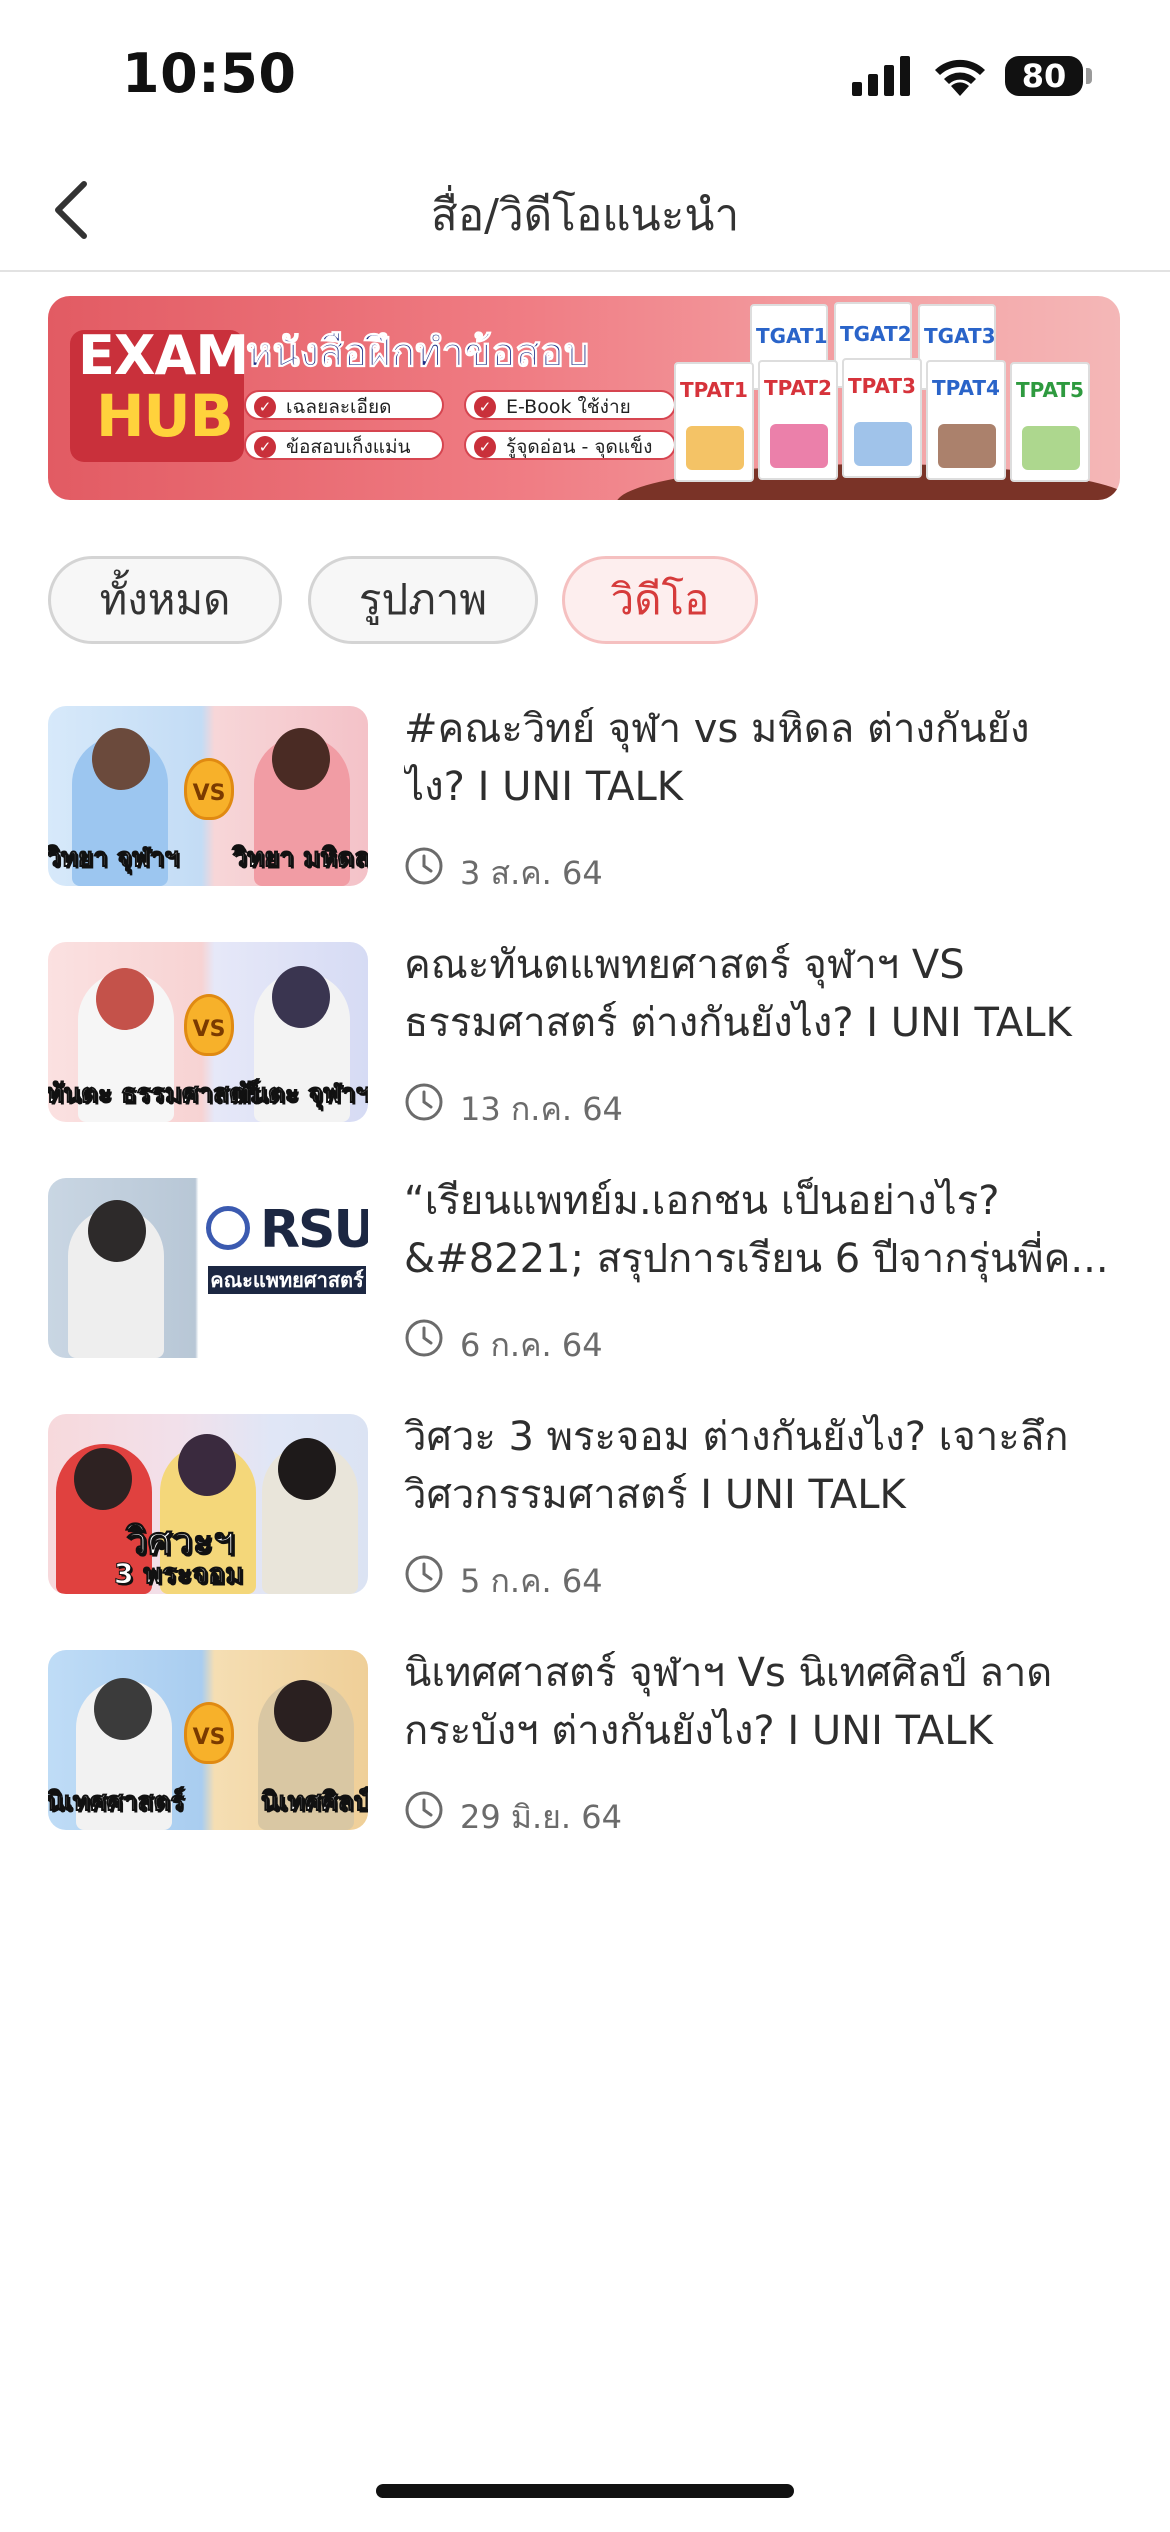 The image size is (1170, 2532). I want to click on banner-feature: ✓ ข้อสอบเก็งแม่น, so click(344, 445).